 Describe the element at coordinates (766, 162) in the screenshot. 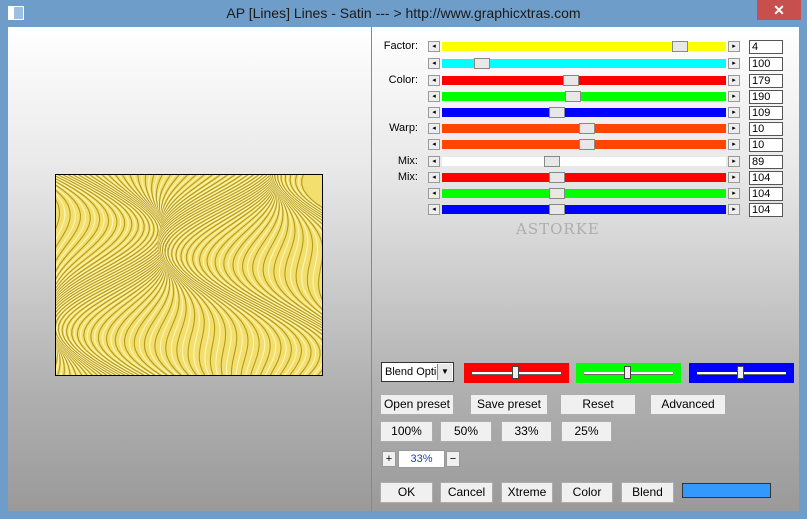

I see `slider-value-field: 89` at that location.